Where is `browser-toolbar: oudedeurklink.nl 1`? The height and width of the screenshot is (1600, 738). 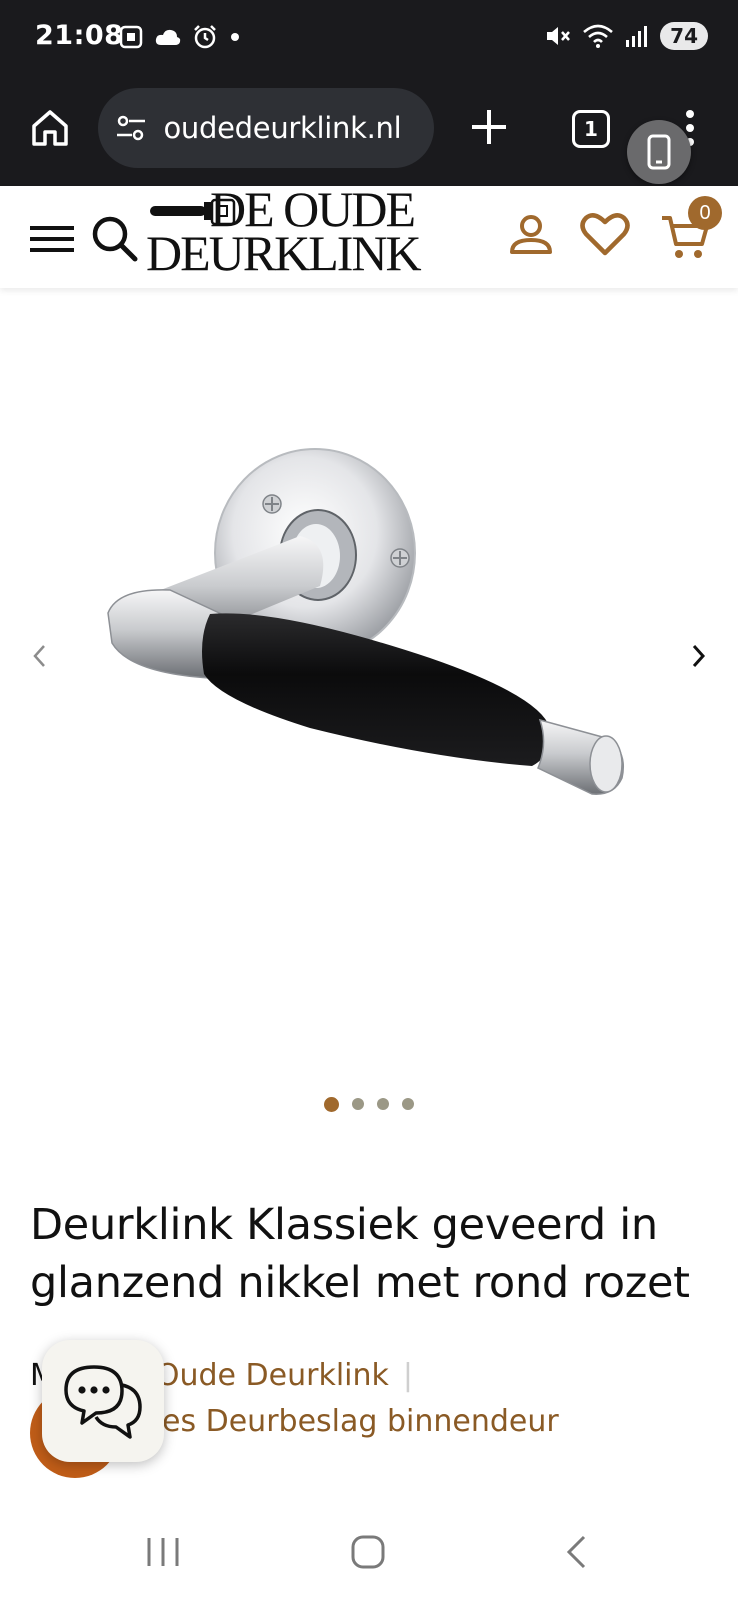 browser-toolbar: oudedeurklink.nl 1 is located at coordinates (369, 132).